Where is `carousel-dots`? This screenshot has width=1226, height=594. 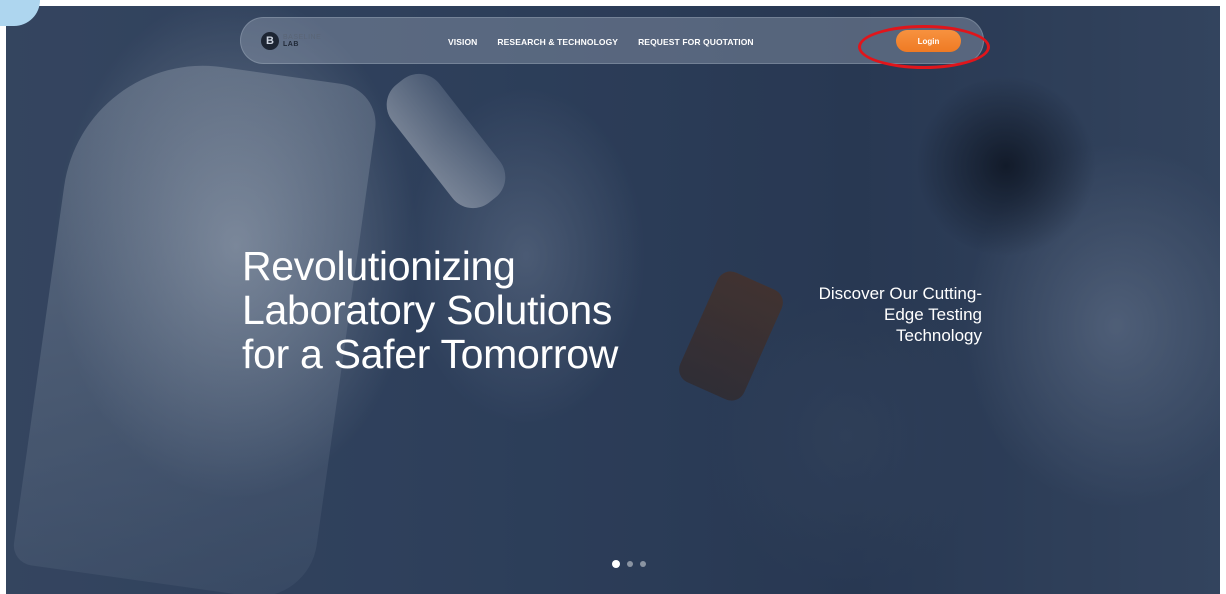 carousel-dots is located at coordinates (629, 564).